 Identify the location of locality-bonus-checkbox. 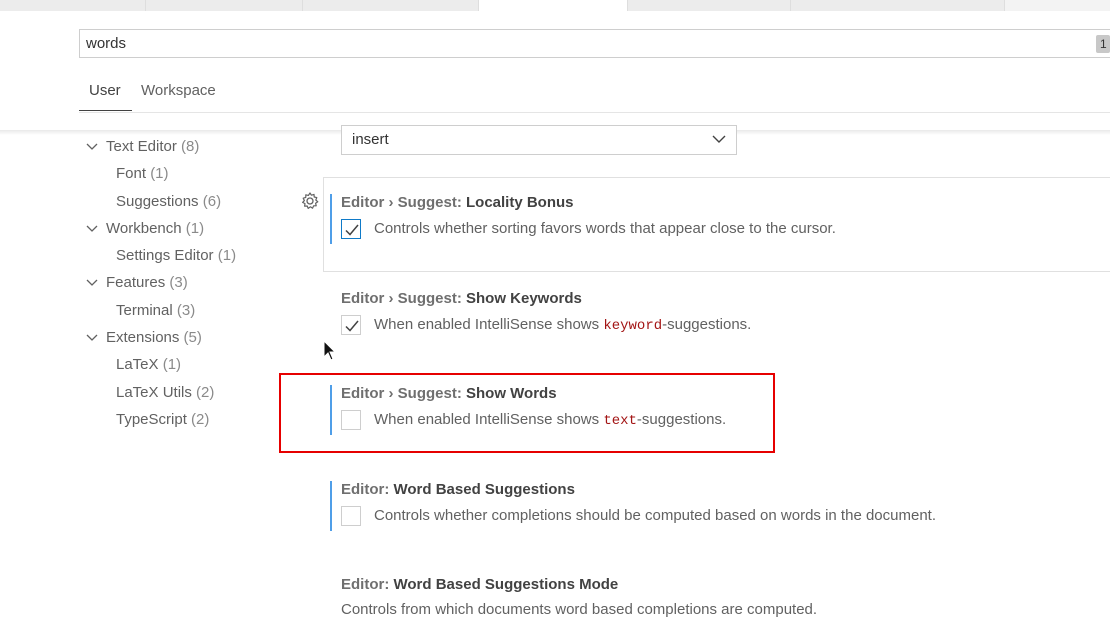
(351, 229).